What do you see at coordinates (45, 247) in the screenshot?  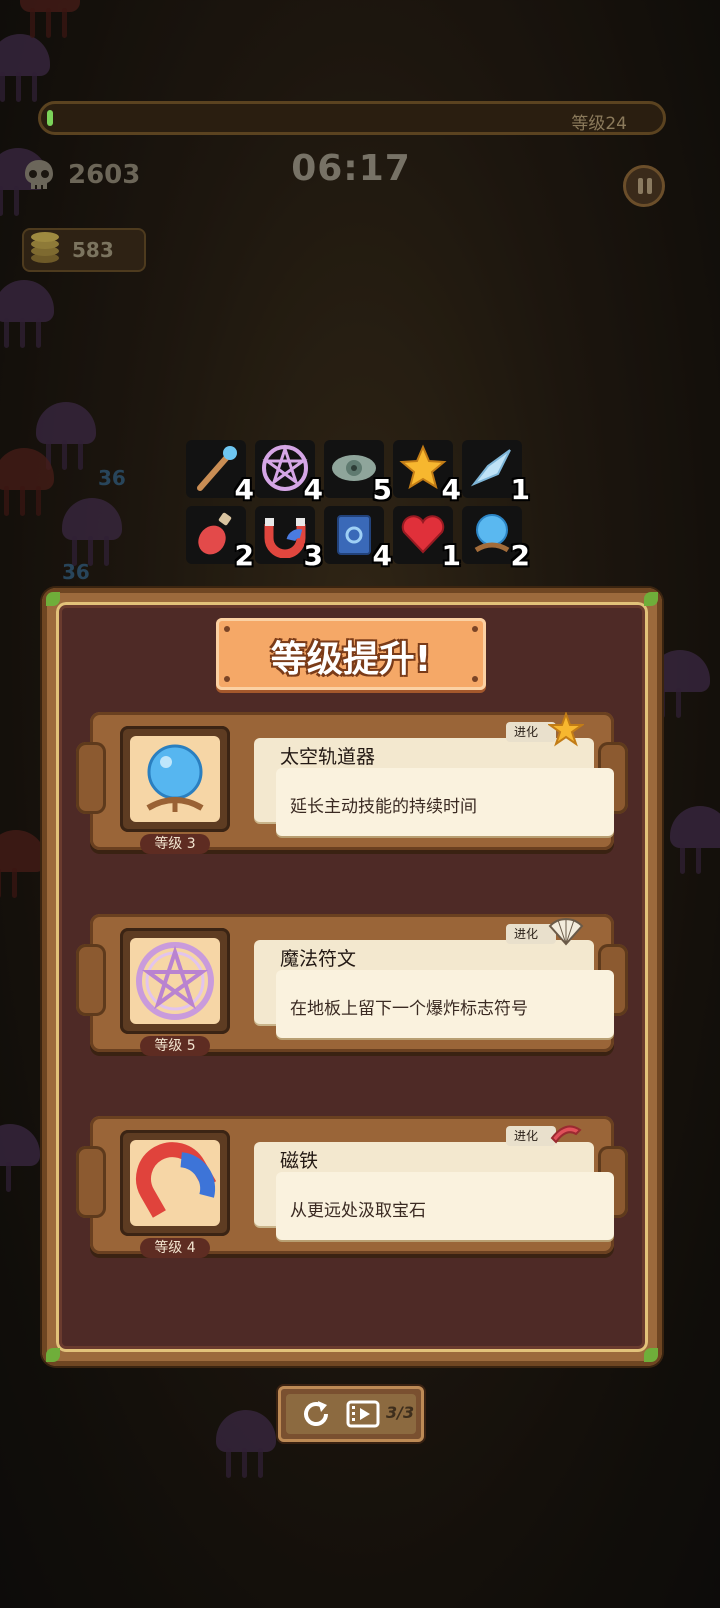 I see `coin-stack-icon` at bounding box center [45, 247].